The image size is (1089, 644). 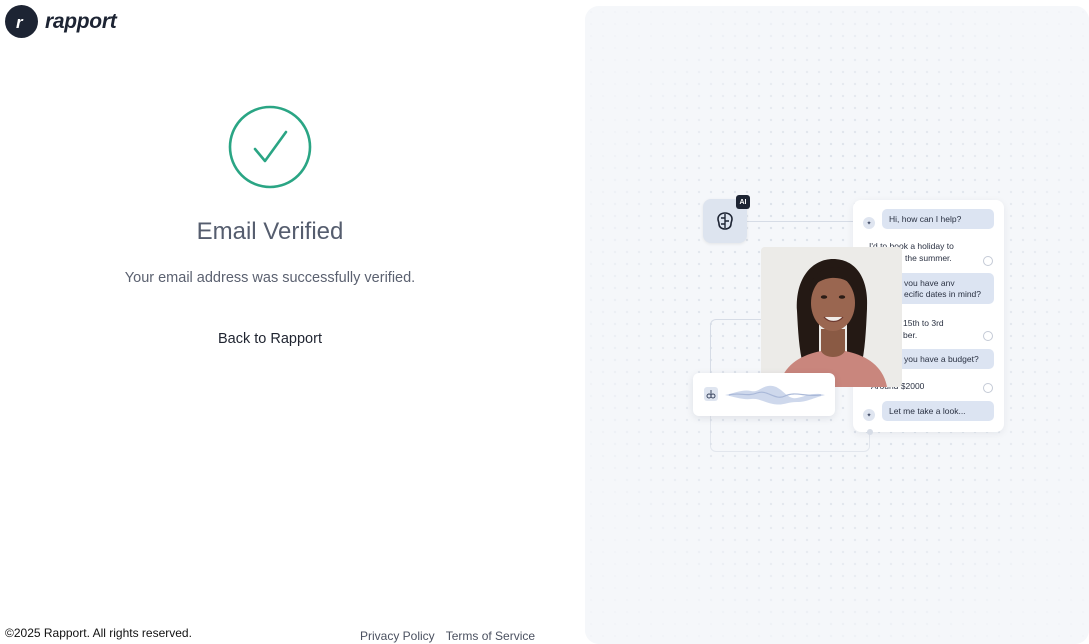 What do you see at coordinates (270, 231) in the screenshot?
I see `page-title: Email Verified` at bounding box center [270, 231].